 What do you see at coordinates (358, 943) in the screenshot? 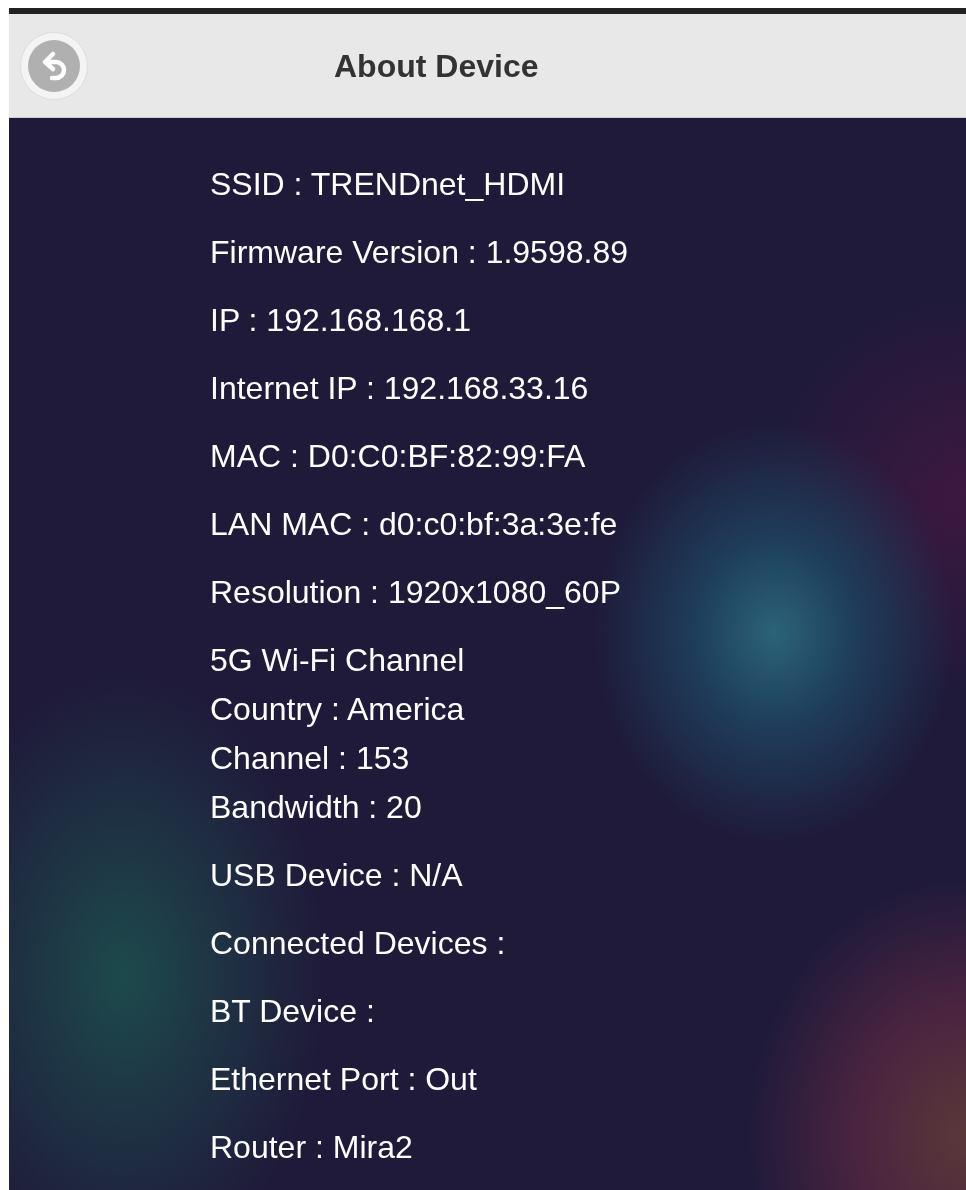
I see `info-line: Connected Devices :` at bounding box center [358, 943].